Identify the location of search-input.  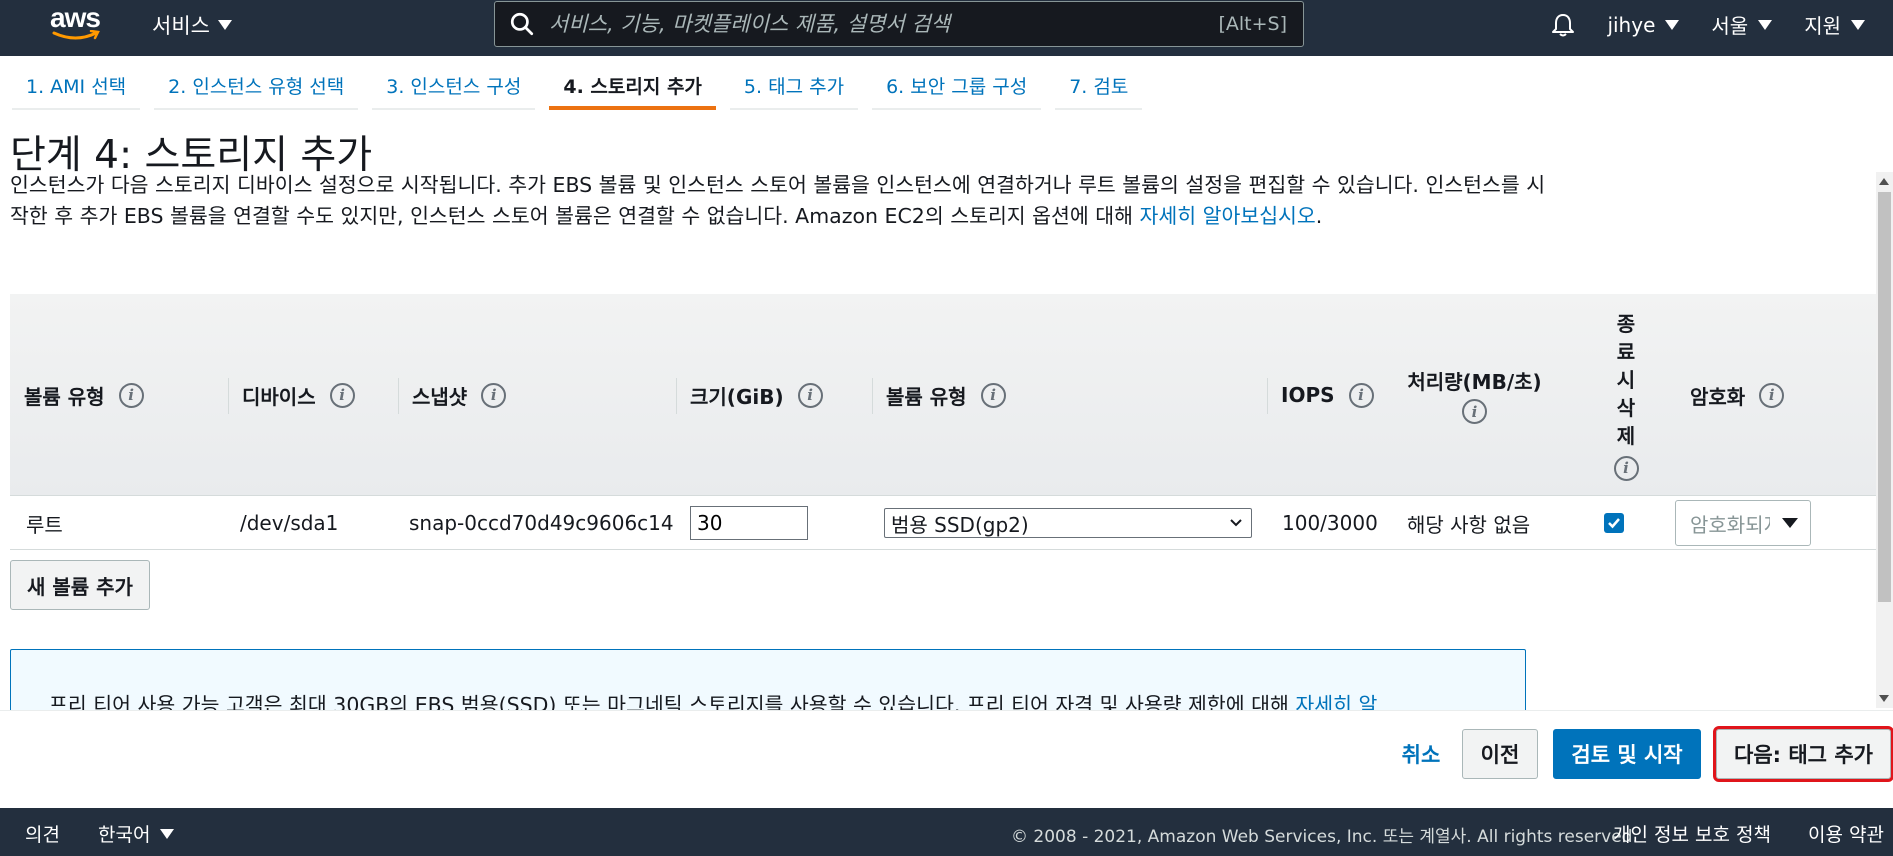
(874, 24).